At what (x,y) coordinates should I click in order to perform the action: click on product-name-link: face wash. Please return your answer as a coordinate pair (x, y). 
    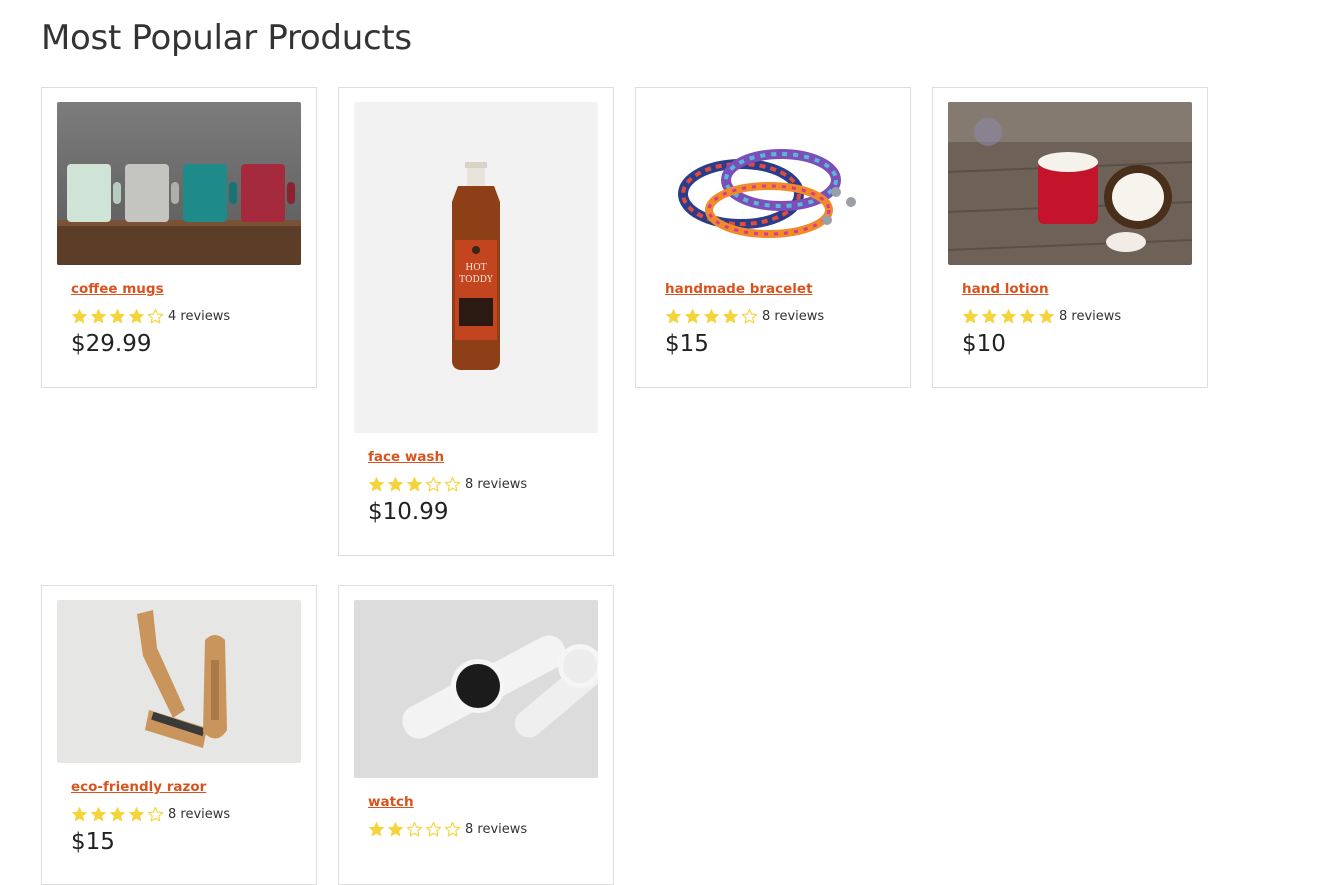
    Looking at the image, I should click on (447, 457).